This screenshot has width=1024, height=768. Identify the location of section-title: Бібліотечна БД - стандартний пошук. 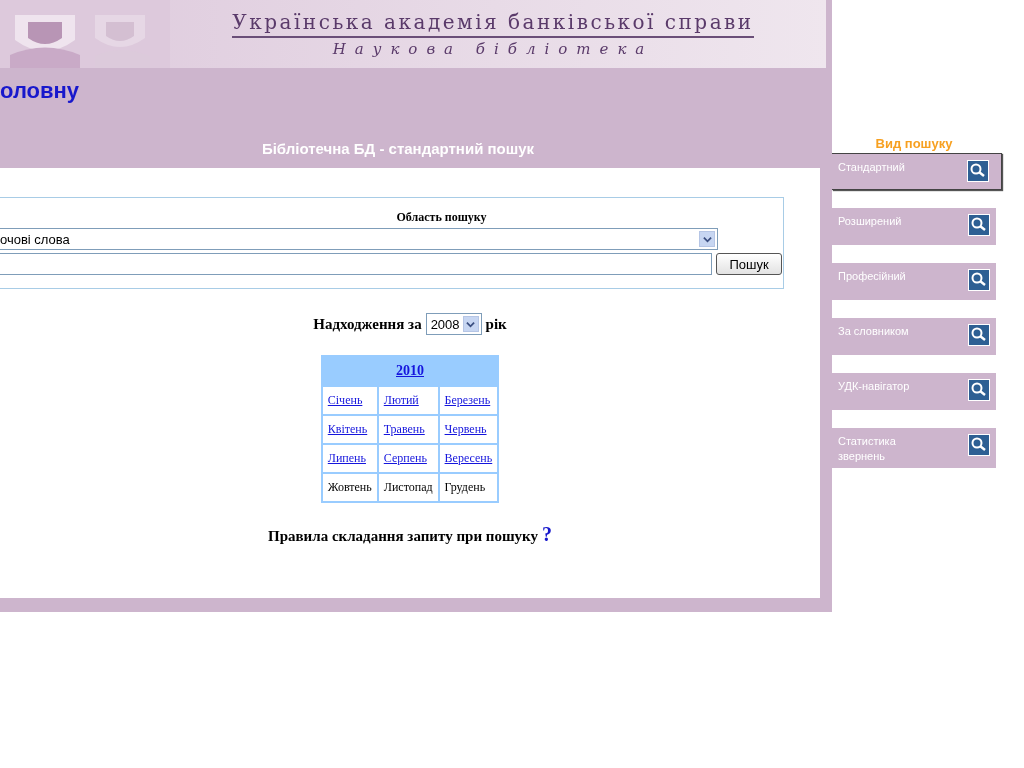
(398, 148).